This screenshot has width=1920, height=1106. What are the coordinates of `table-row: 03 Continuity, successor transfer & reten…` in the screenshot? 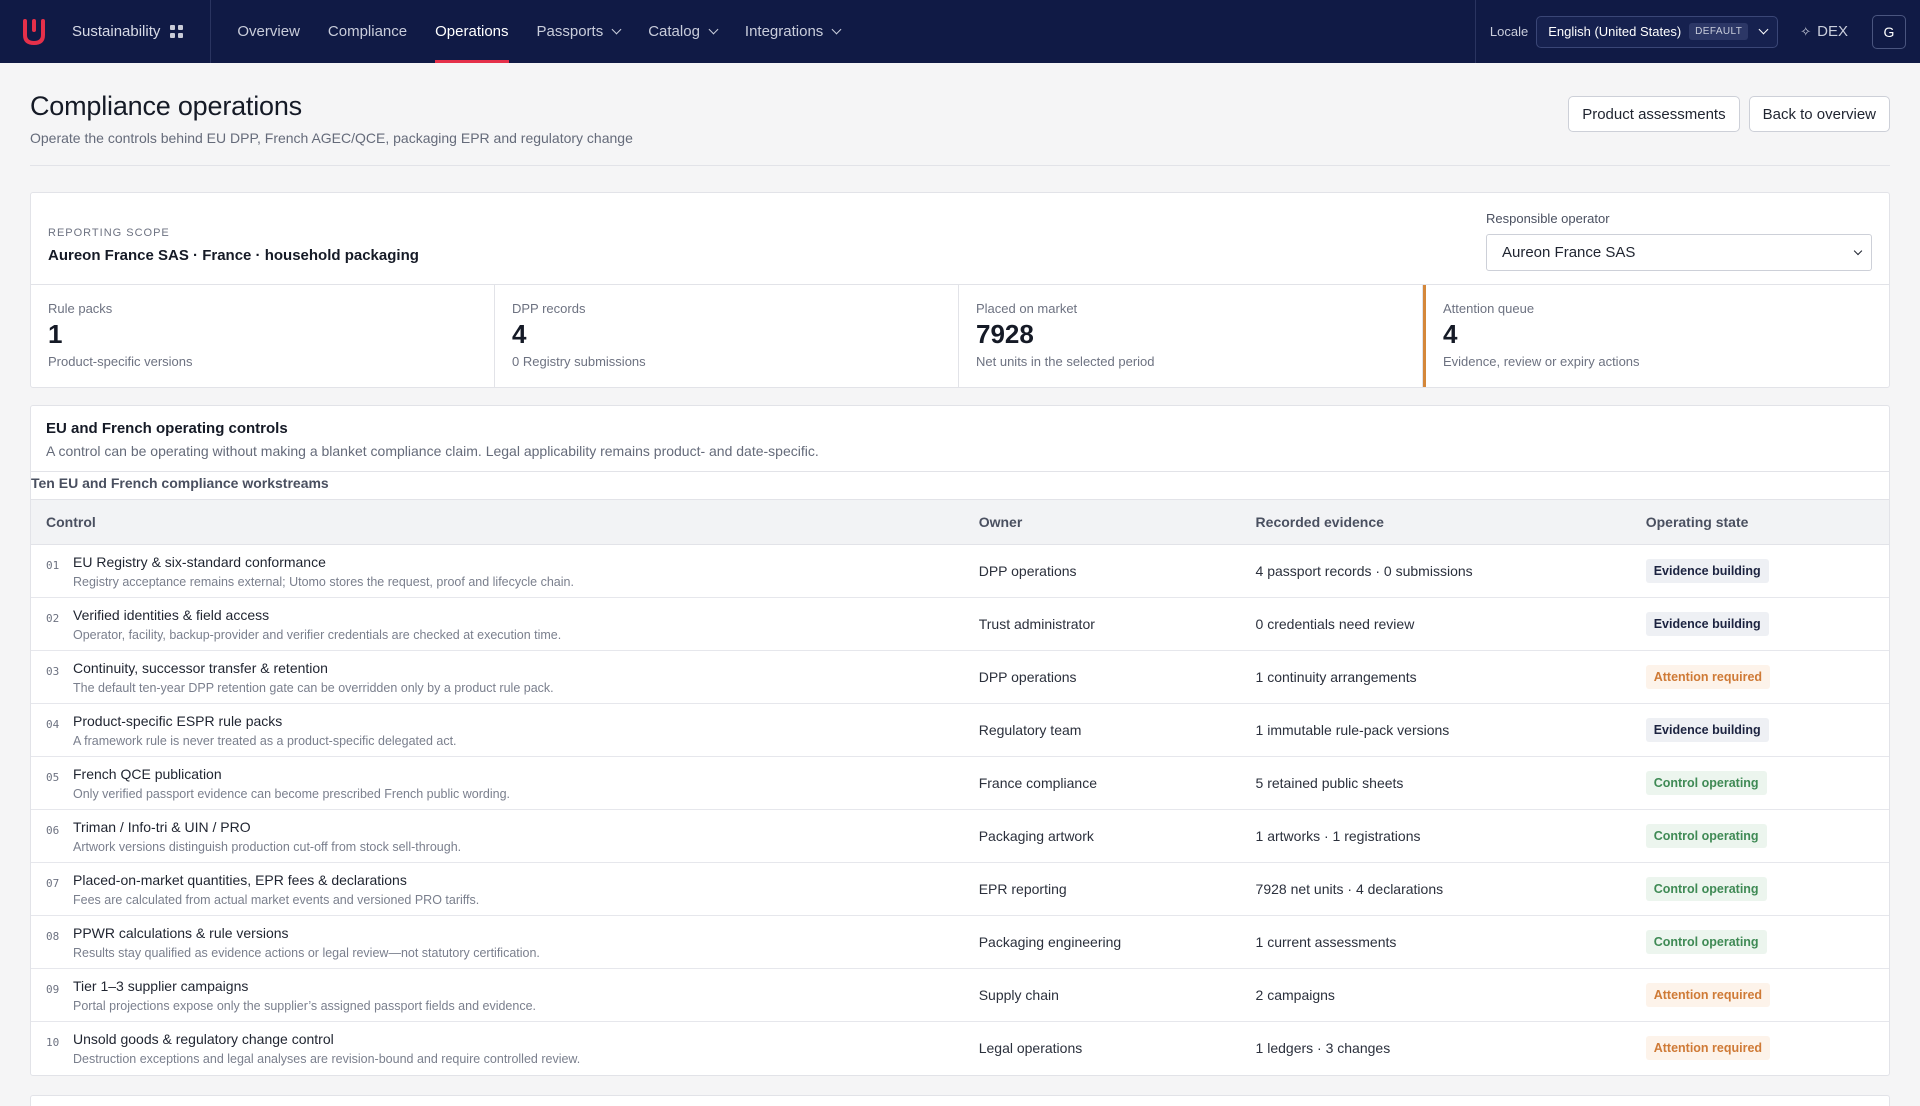 It's located at (960, 677).